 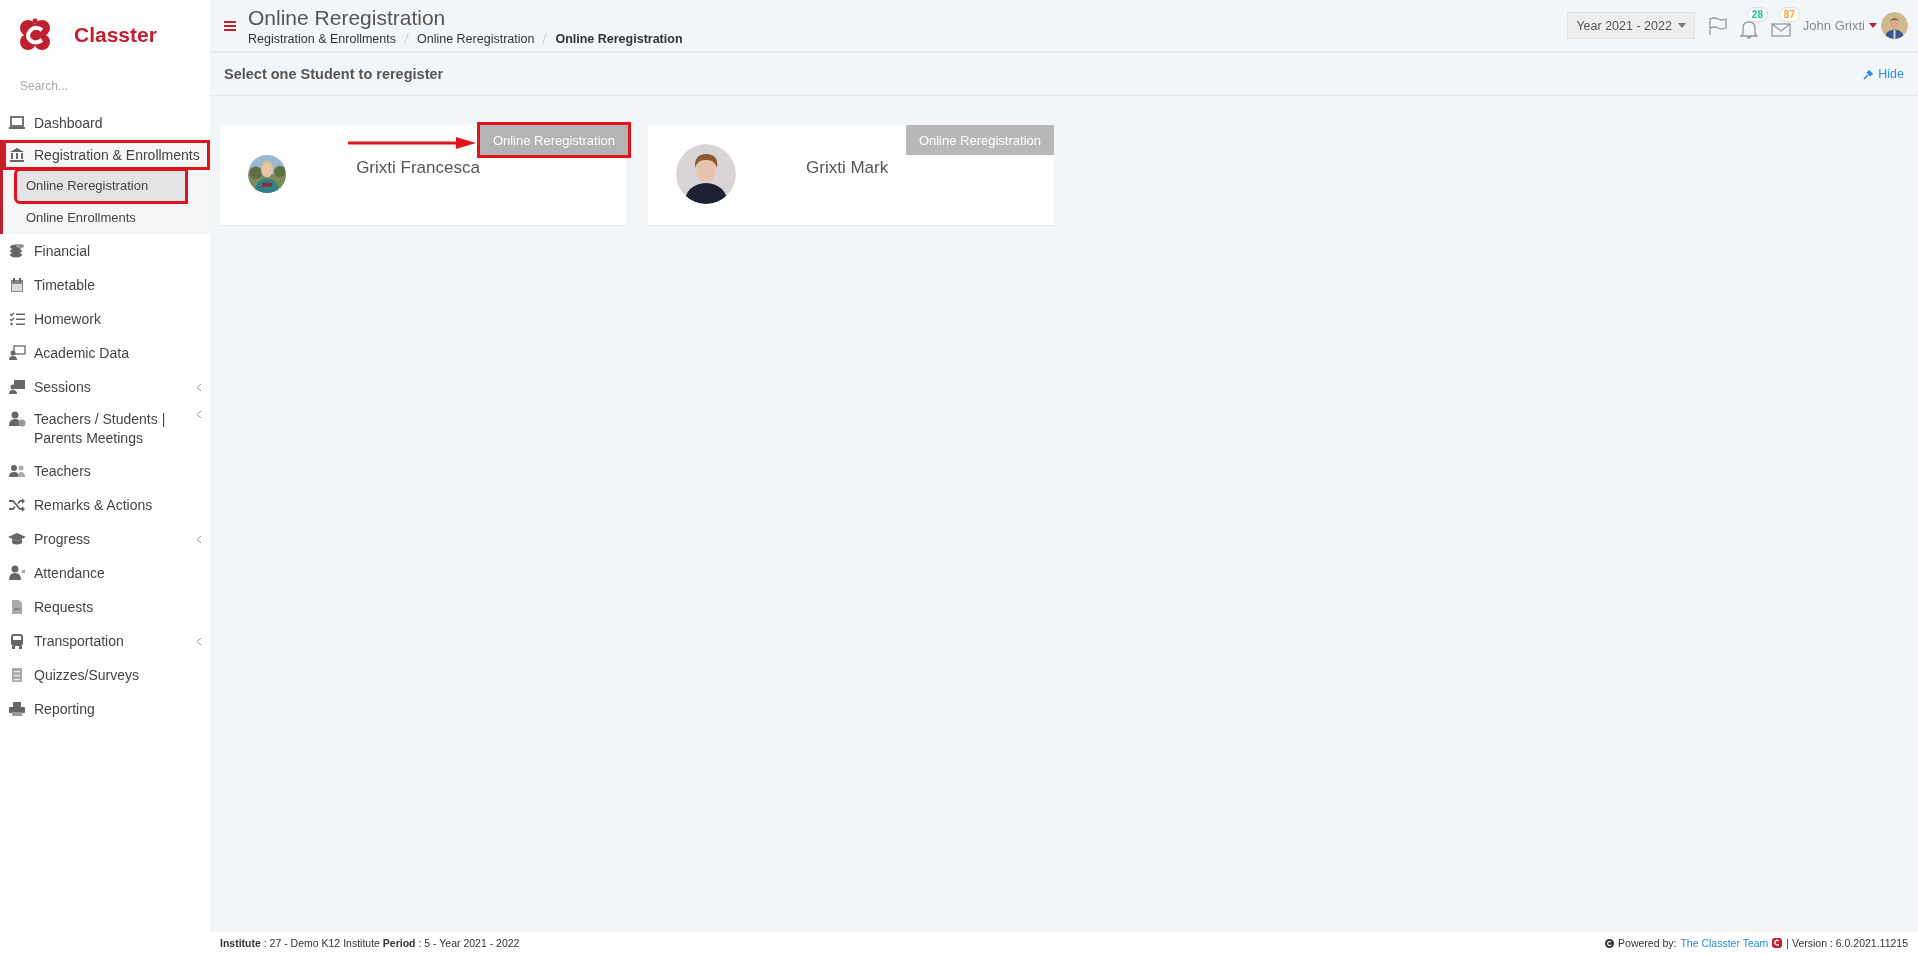 I want to click on nav-item: Teachers, so click(x=105, y=471).